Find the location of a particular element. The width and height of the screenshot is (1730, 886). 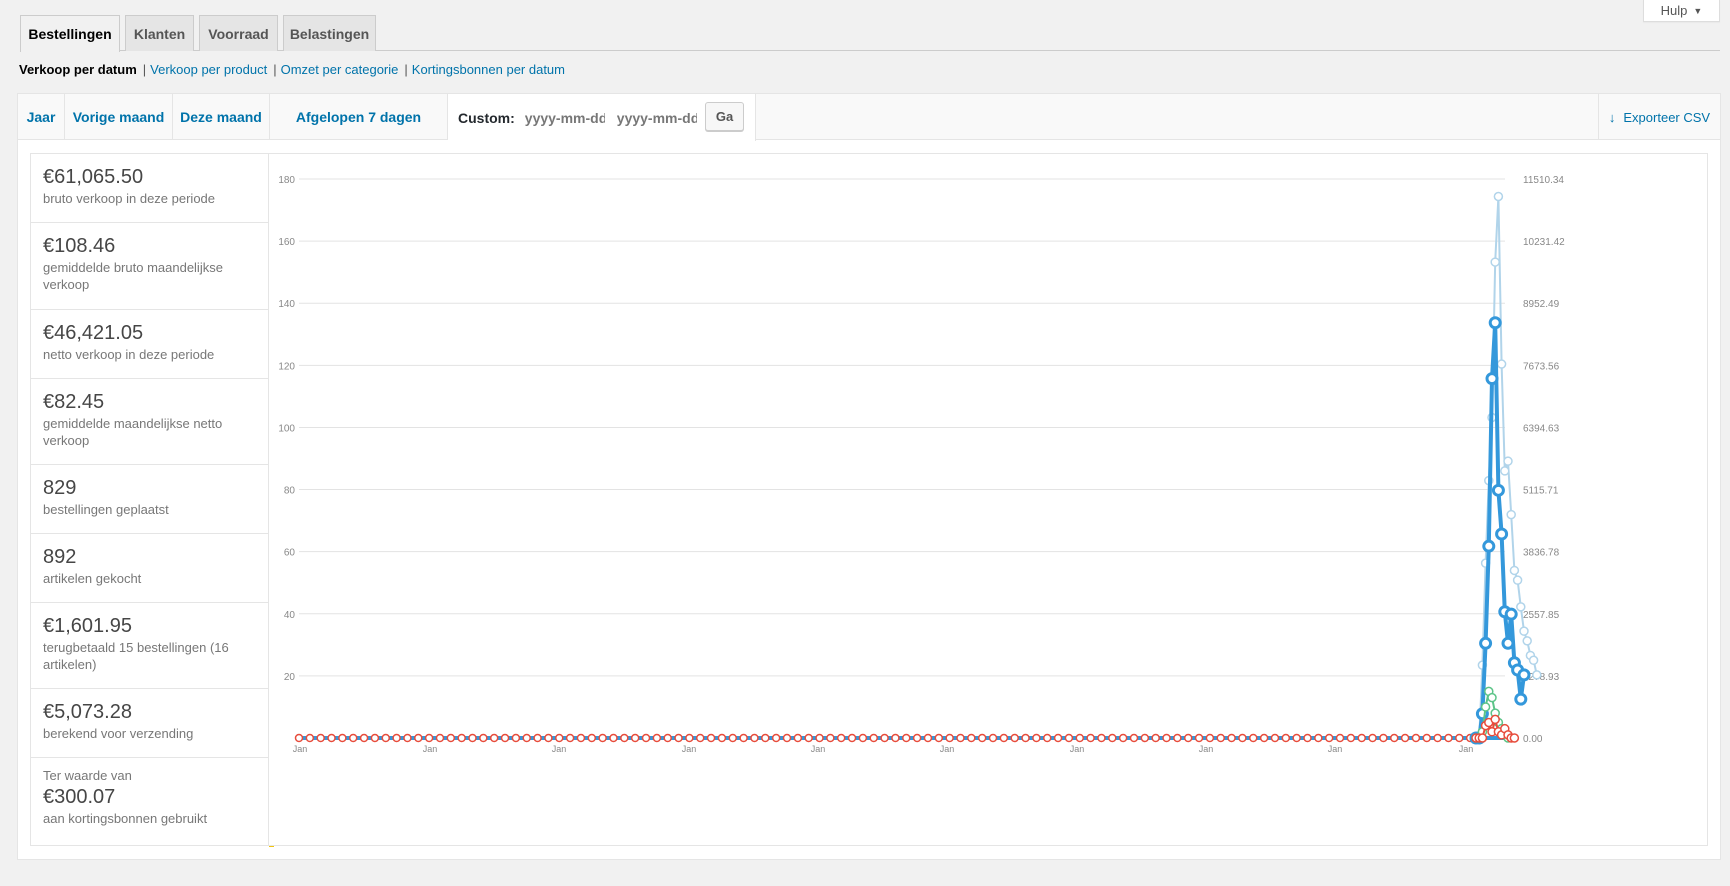

legend-label: bruto verkoop in deze periode is located at coordinates (129, 198).